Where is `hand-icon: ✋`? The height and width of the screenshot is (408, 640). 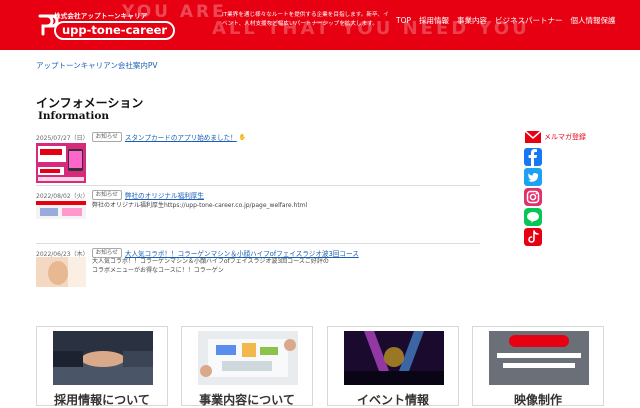 hand-icon: ✋ is located at coordinates (242, 137).